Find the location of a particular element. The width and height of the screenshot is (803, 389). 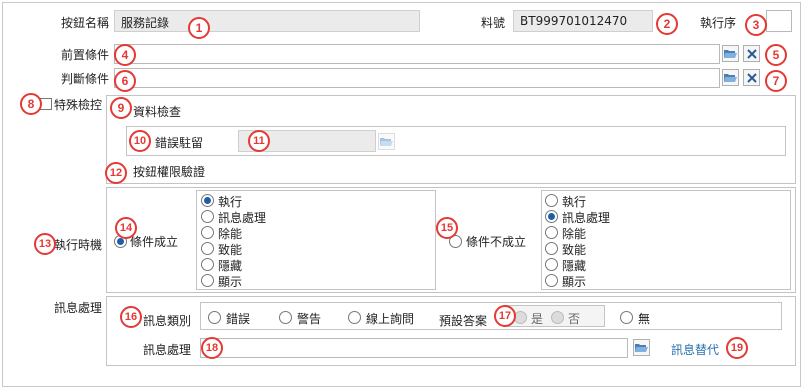

answer-yes-label: 是 is located at coordinates (537, 319).